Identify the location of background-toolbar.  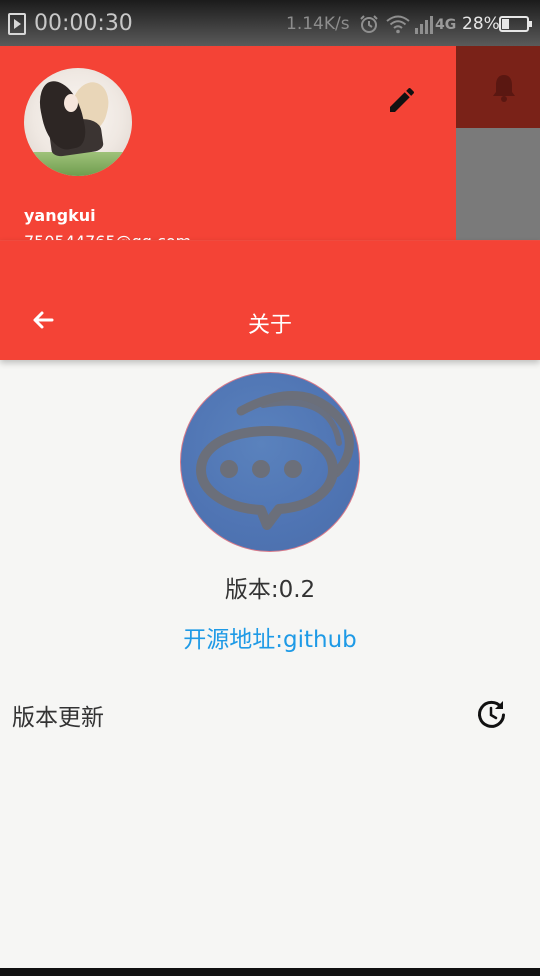
(498, 87).